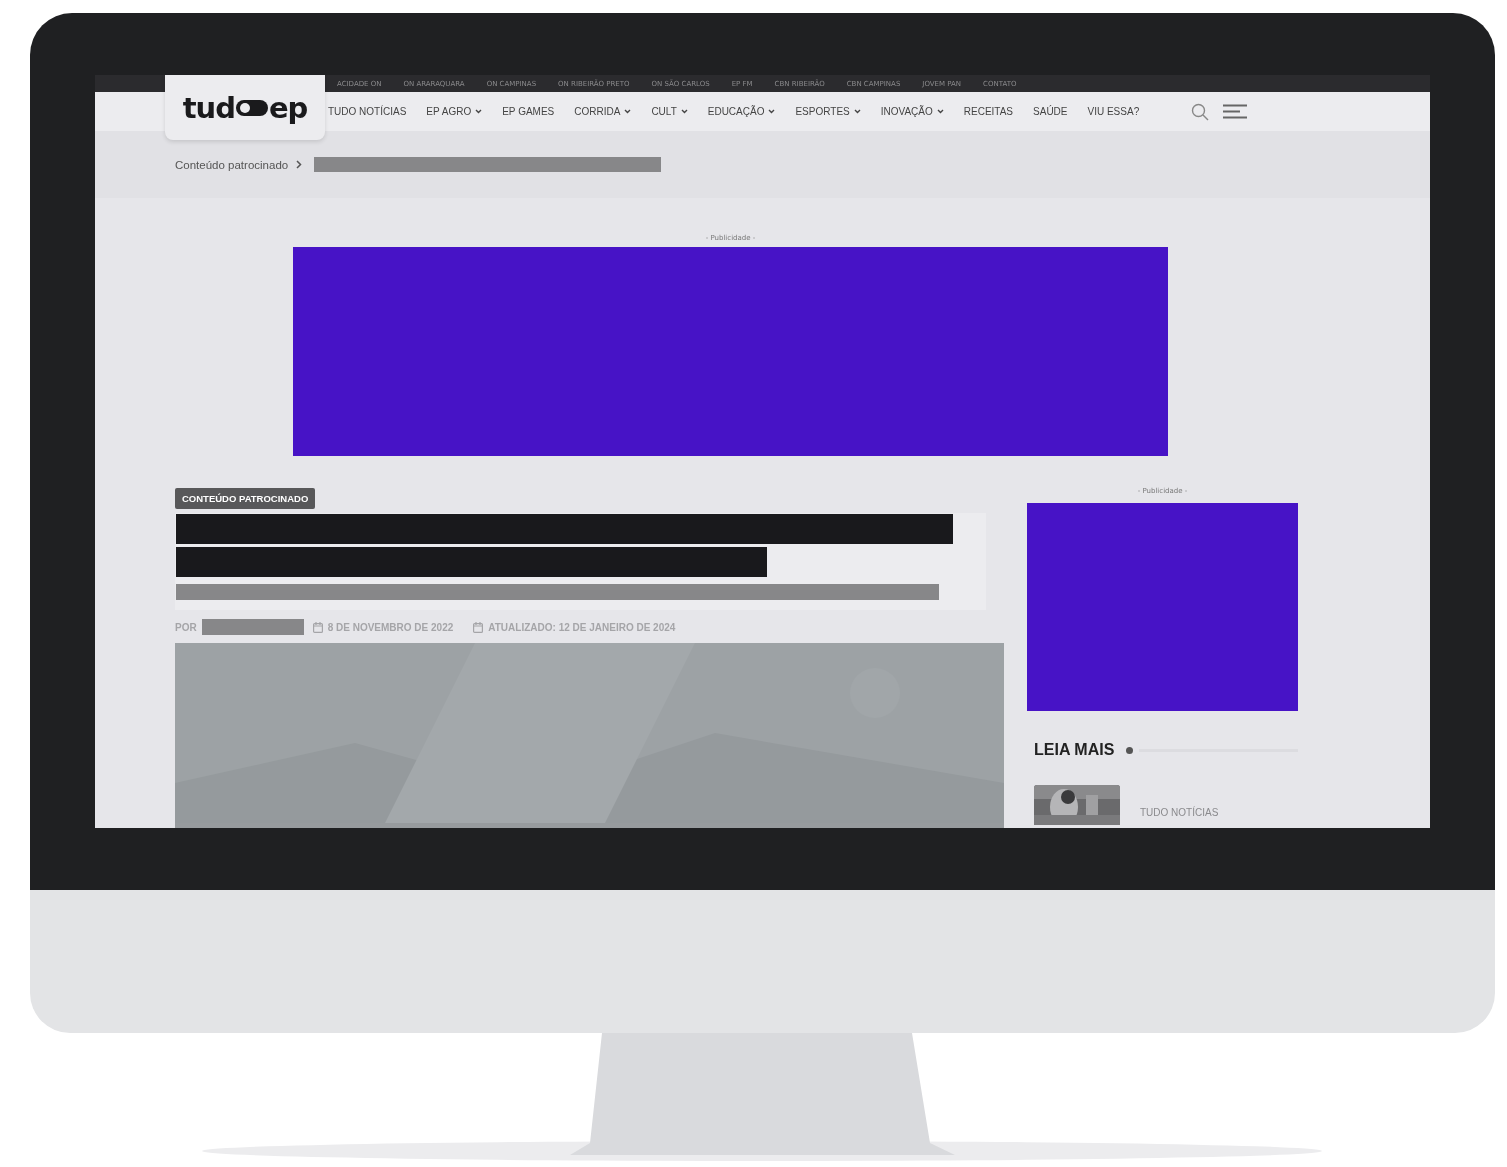 This screenshot has height=1167, width=1507. What do you see at coordinates (1113, 111) in the screenshot?
I see `nav-menu-item: VIU ESSA?` at bounding box center [1113, 111].